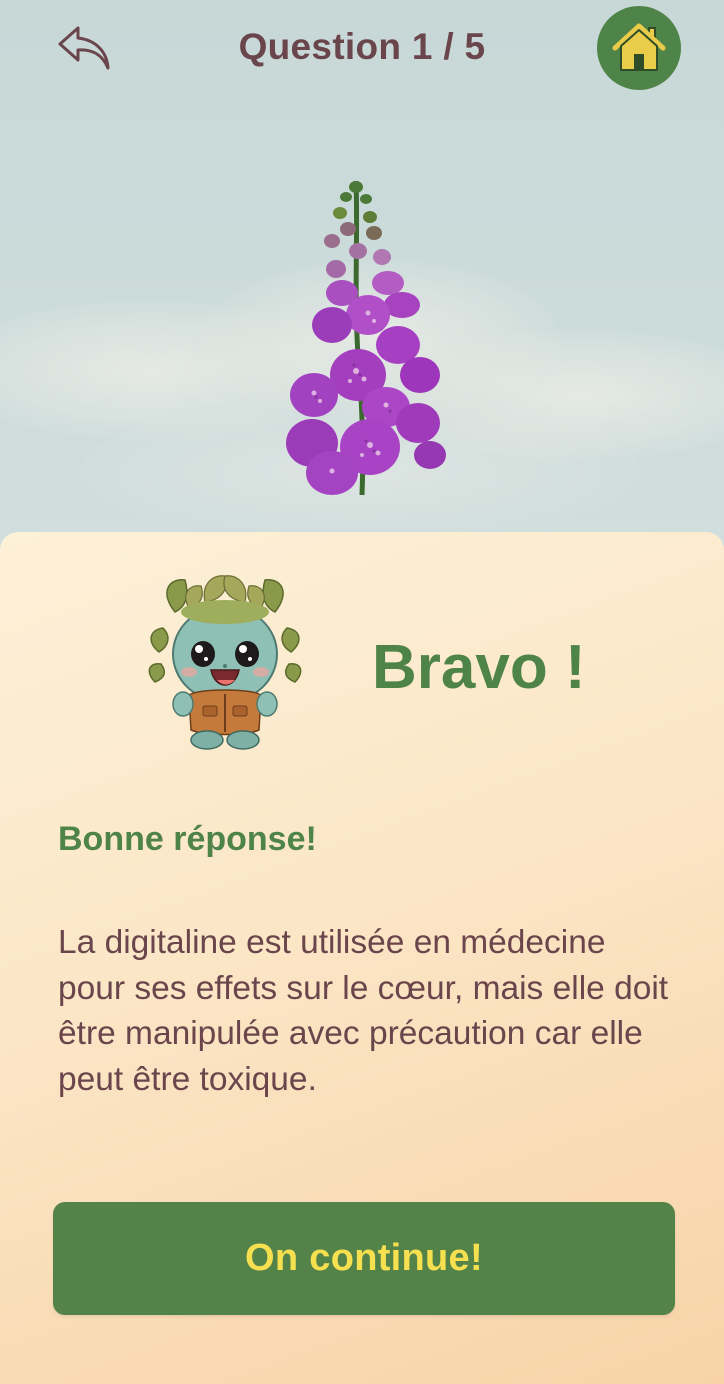  Describe the element at coordinates (366, 338) in the screenshot. I see `foxglove-flower-image` at that location.